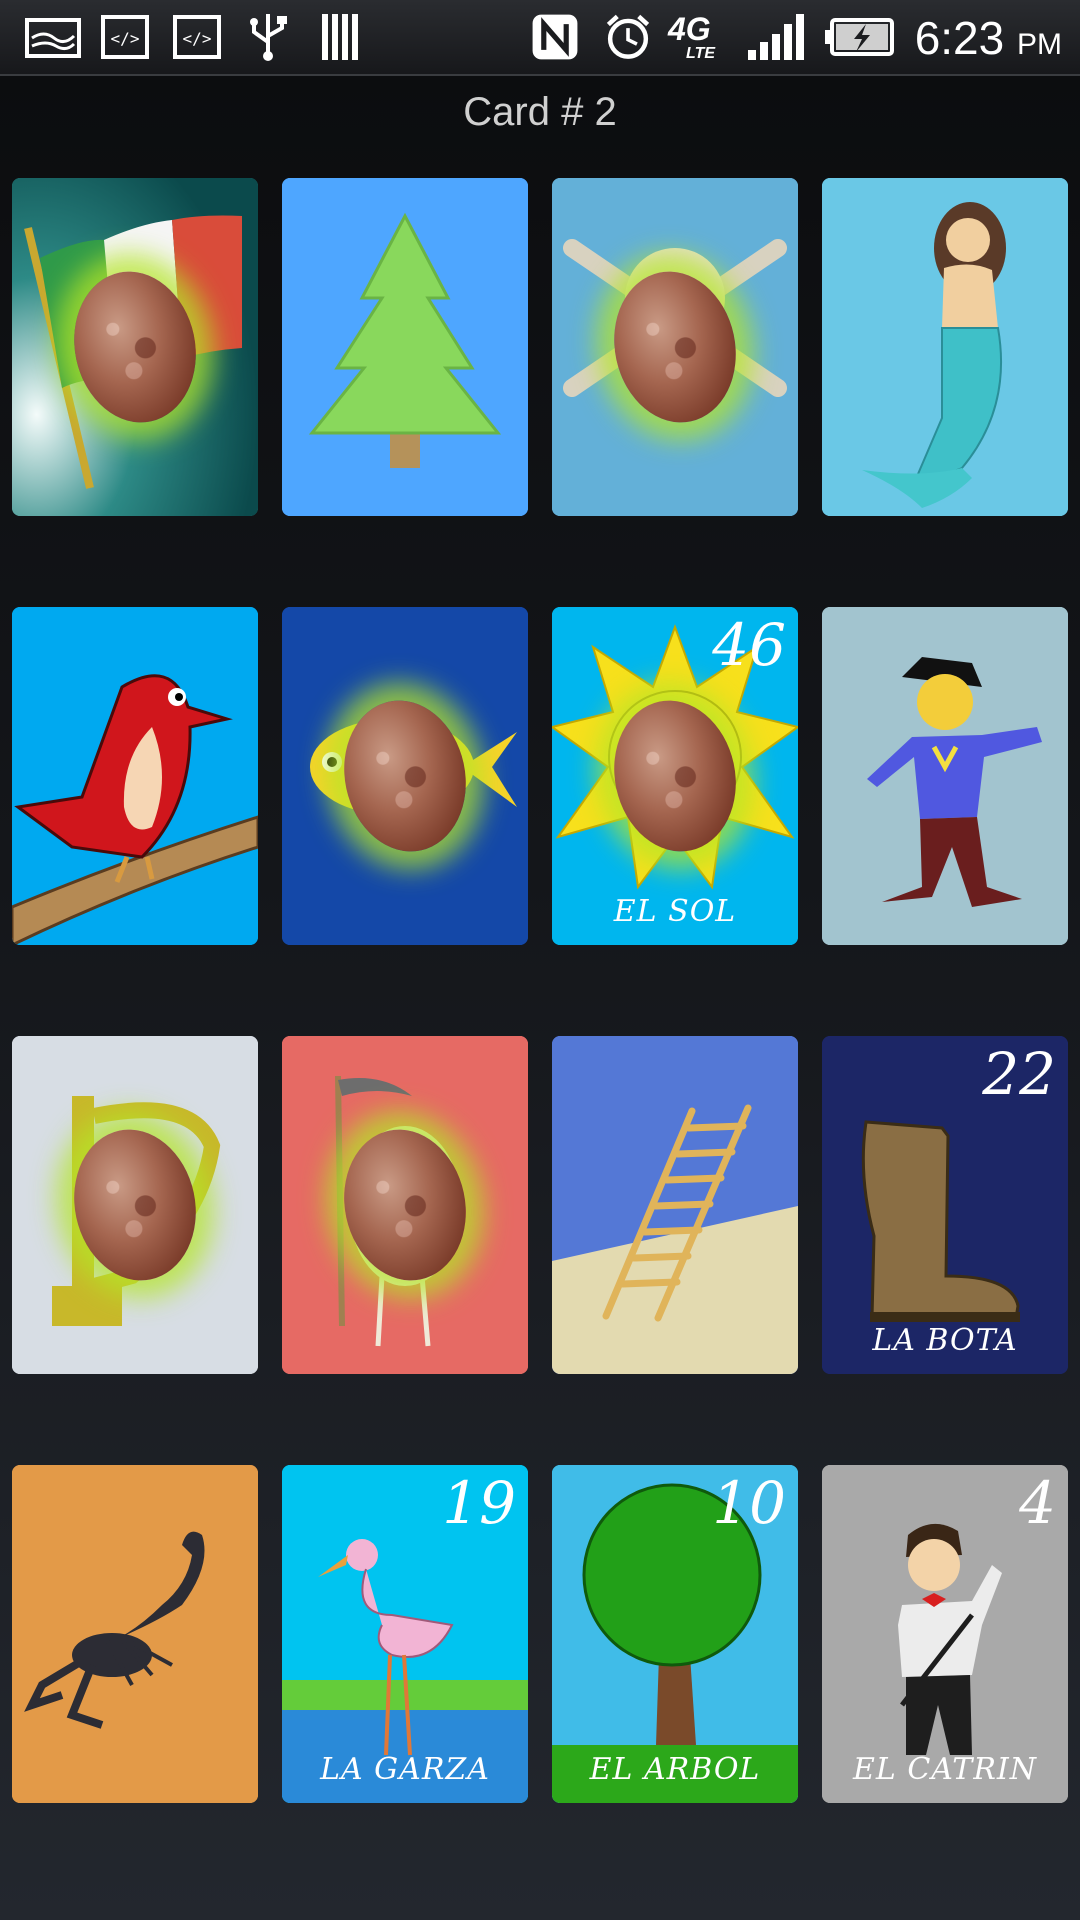 This screenshot has width=1080, height=1920. Describe the element at coordinates (405, 1634) in the screenshot. I see `card-cell: 19 LA GARZA` at that location.